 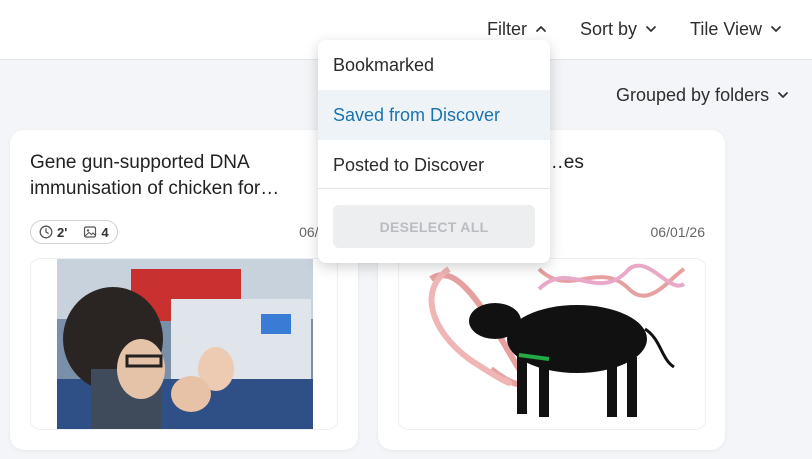 I want to click on chevron-up-icon, so click(x=541, y=29).